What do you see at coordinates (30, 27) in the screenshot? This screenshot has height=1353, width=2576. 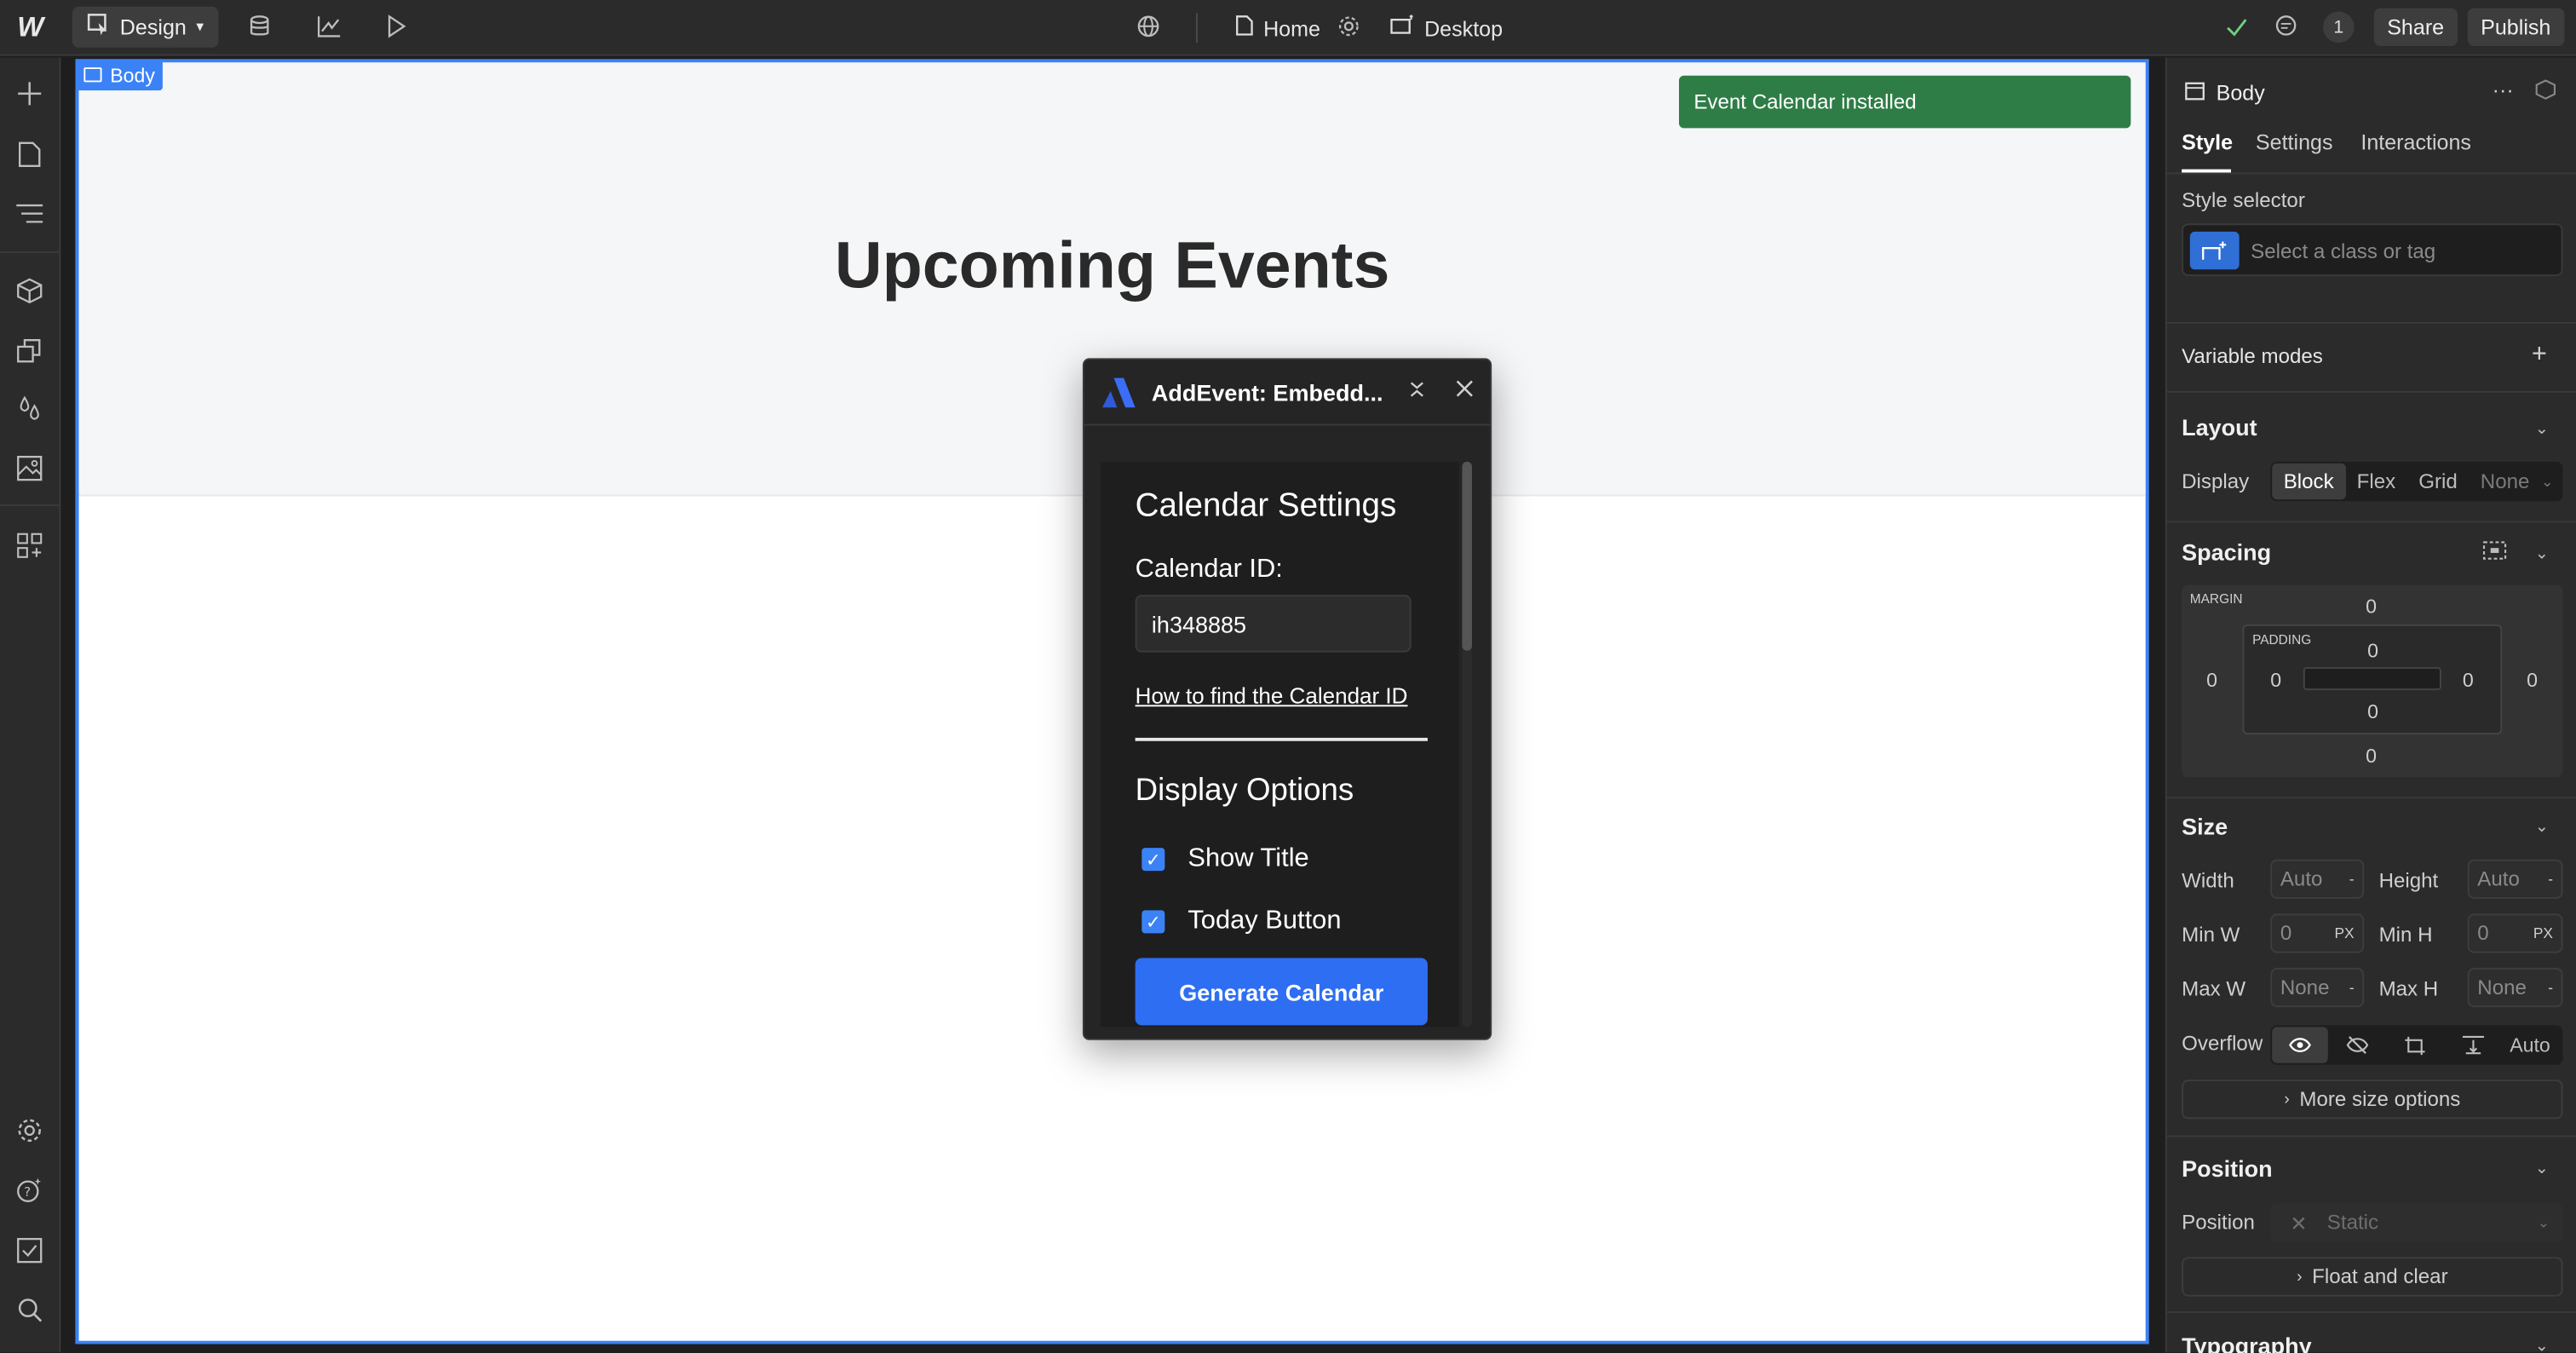 I see `webflow-logo-icon: W` at bounding box center [30, 27].